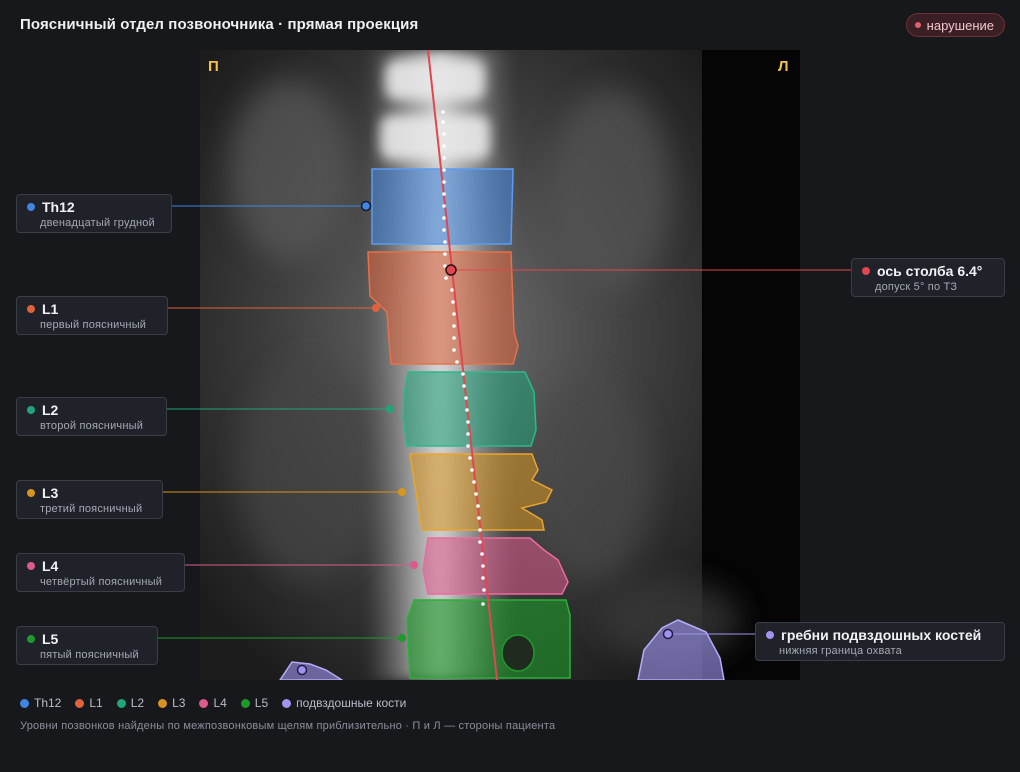 Image resolution: width=1020 pixels, height=772 pixels. What do you see at coordinates (97, 223) in the screenshot?
I see `callout-th12-description: двенадцатый грудной` at bounding box center [97, 223].